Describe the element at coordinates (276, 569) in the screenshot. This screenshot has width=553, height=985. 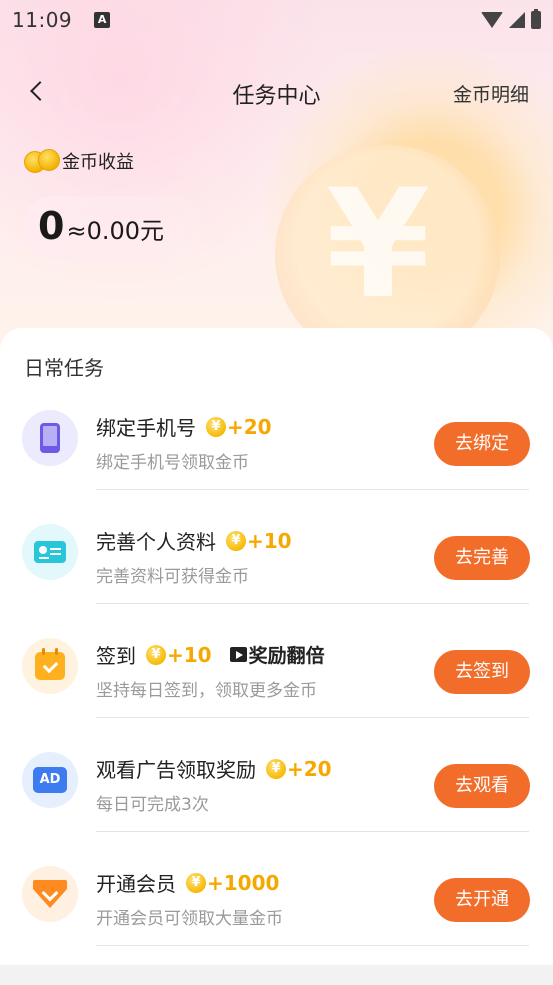
I see `task-item-profile: 完善个人资料 ¥ +10 完善资料可获得金币 去完善` at that location.